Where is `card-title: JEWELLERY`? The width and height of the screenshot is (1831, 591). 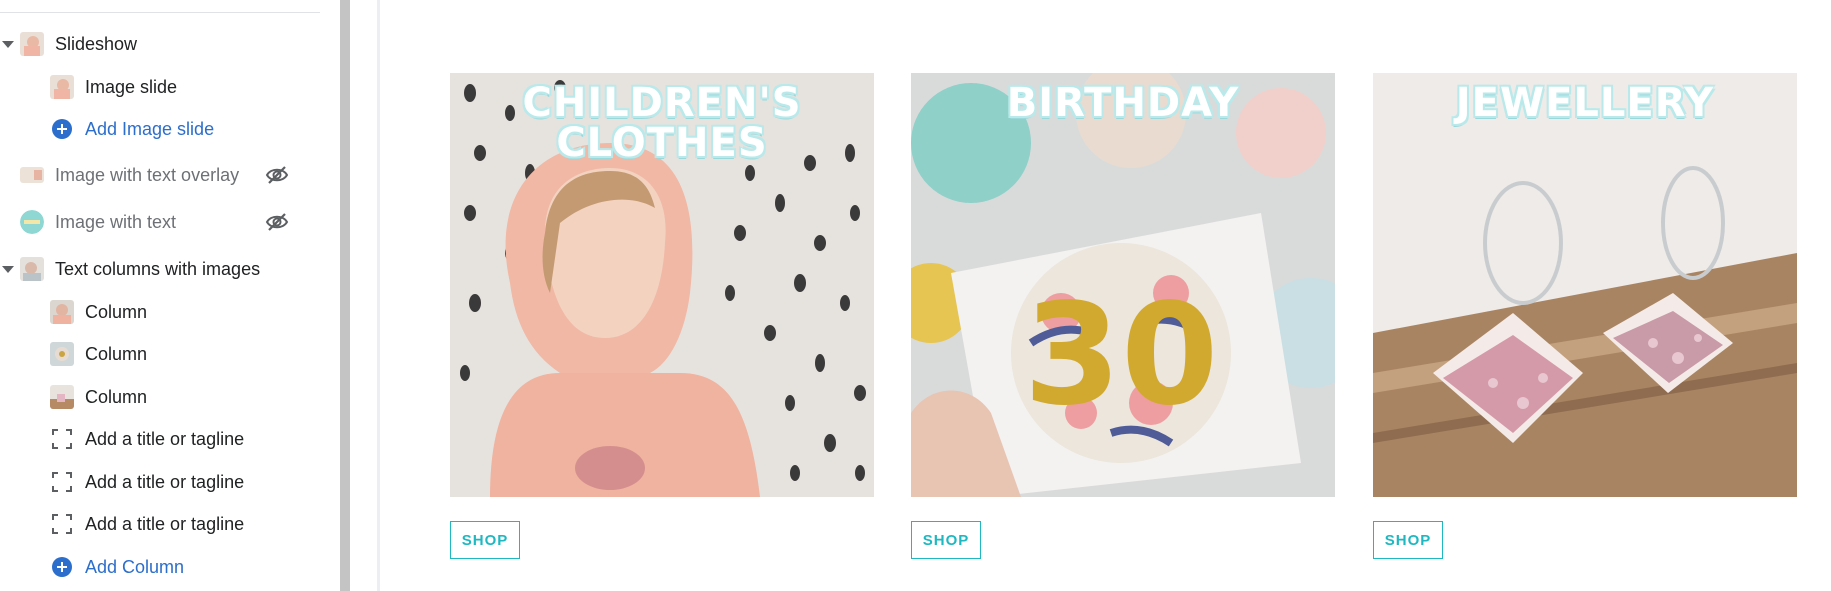 card-title: JEWELLERY is located at coordinates (1585, 103).